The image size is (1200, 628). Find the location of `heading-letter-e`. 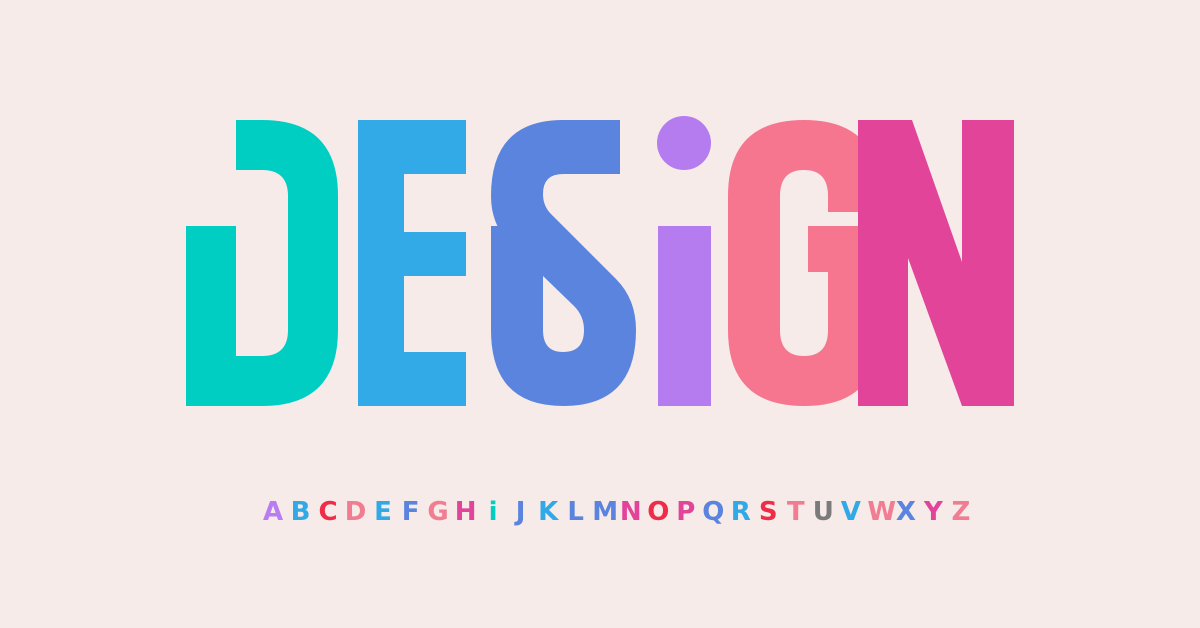

heading-letter-e is located at coordinates (412, 263).